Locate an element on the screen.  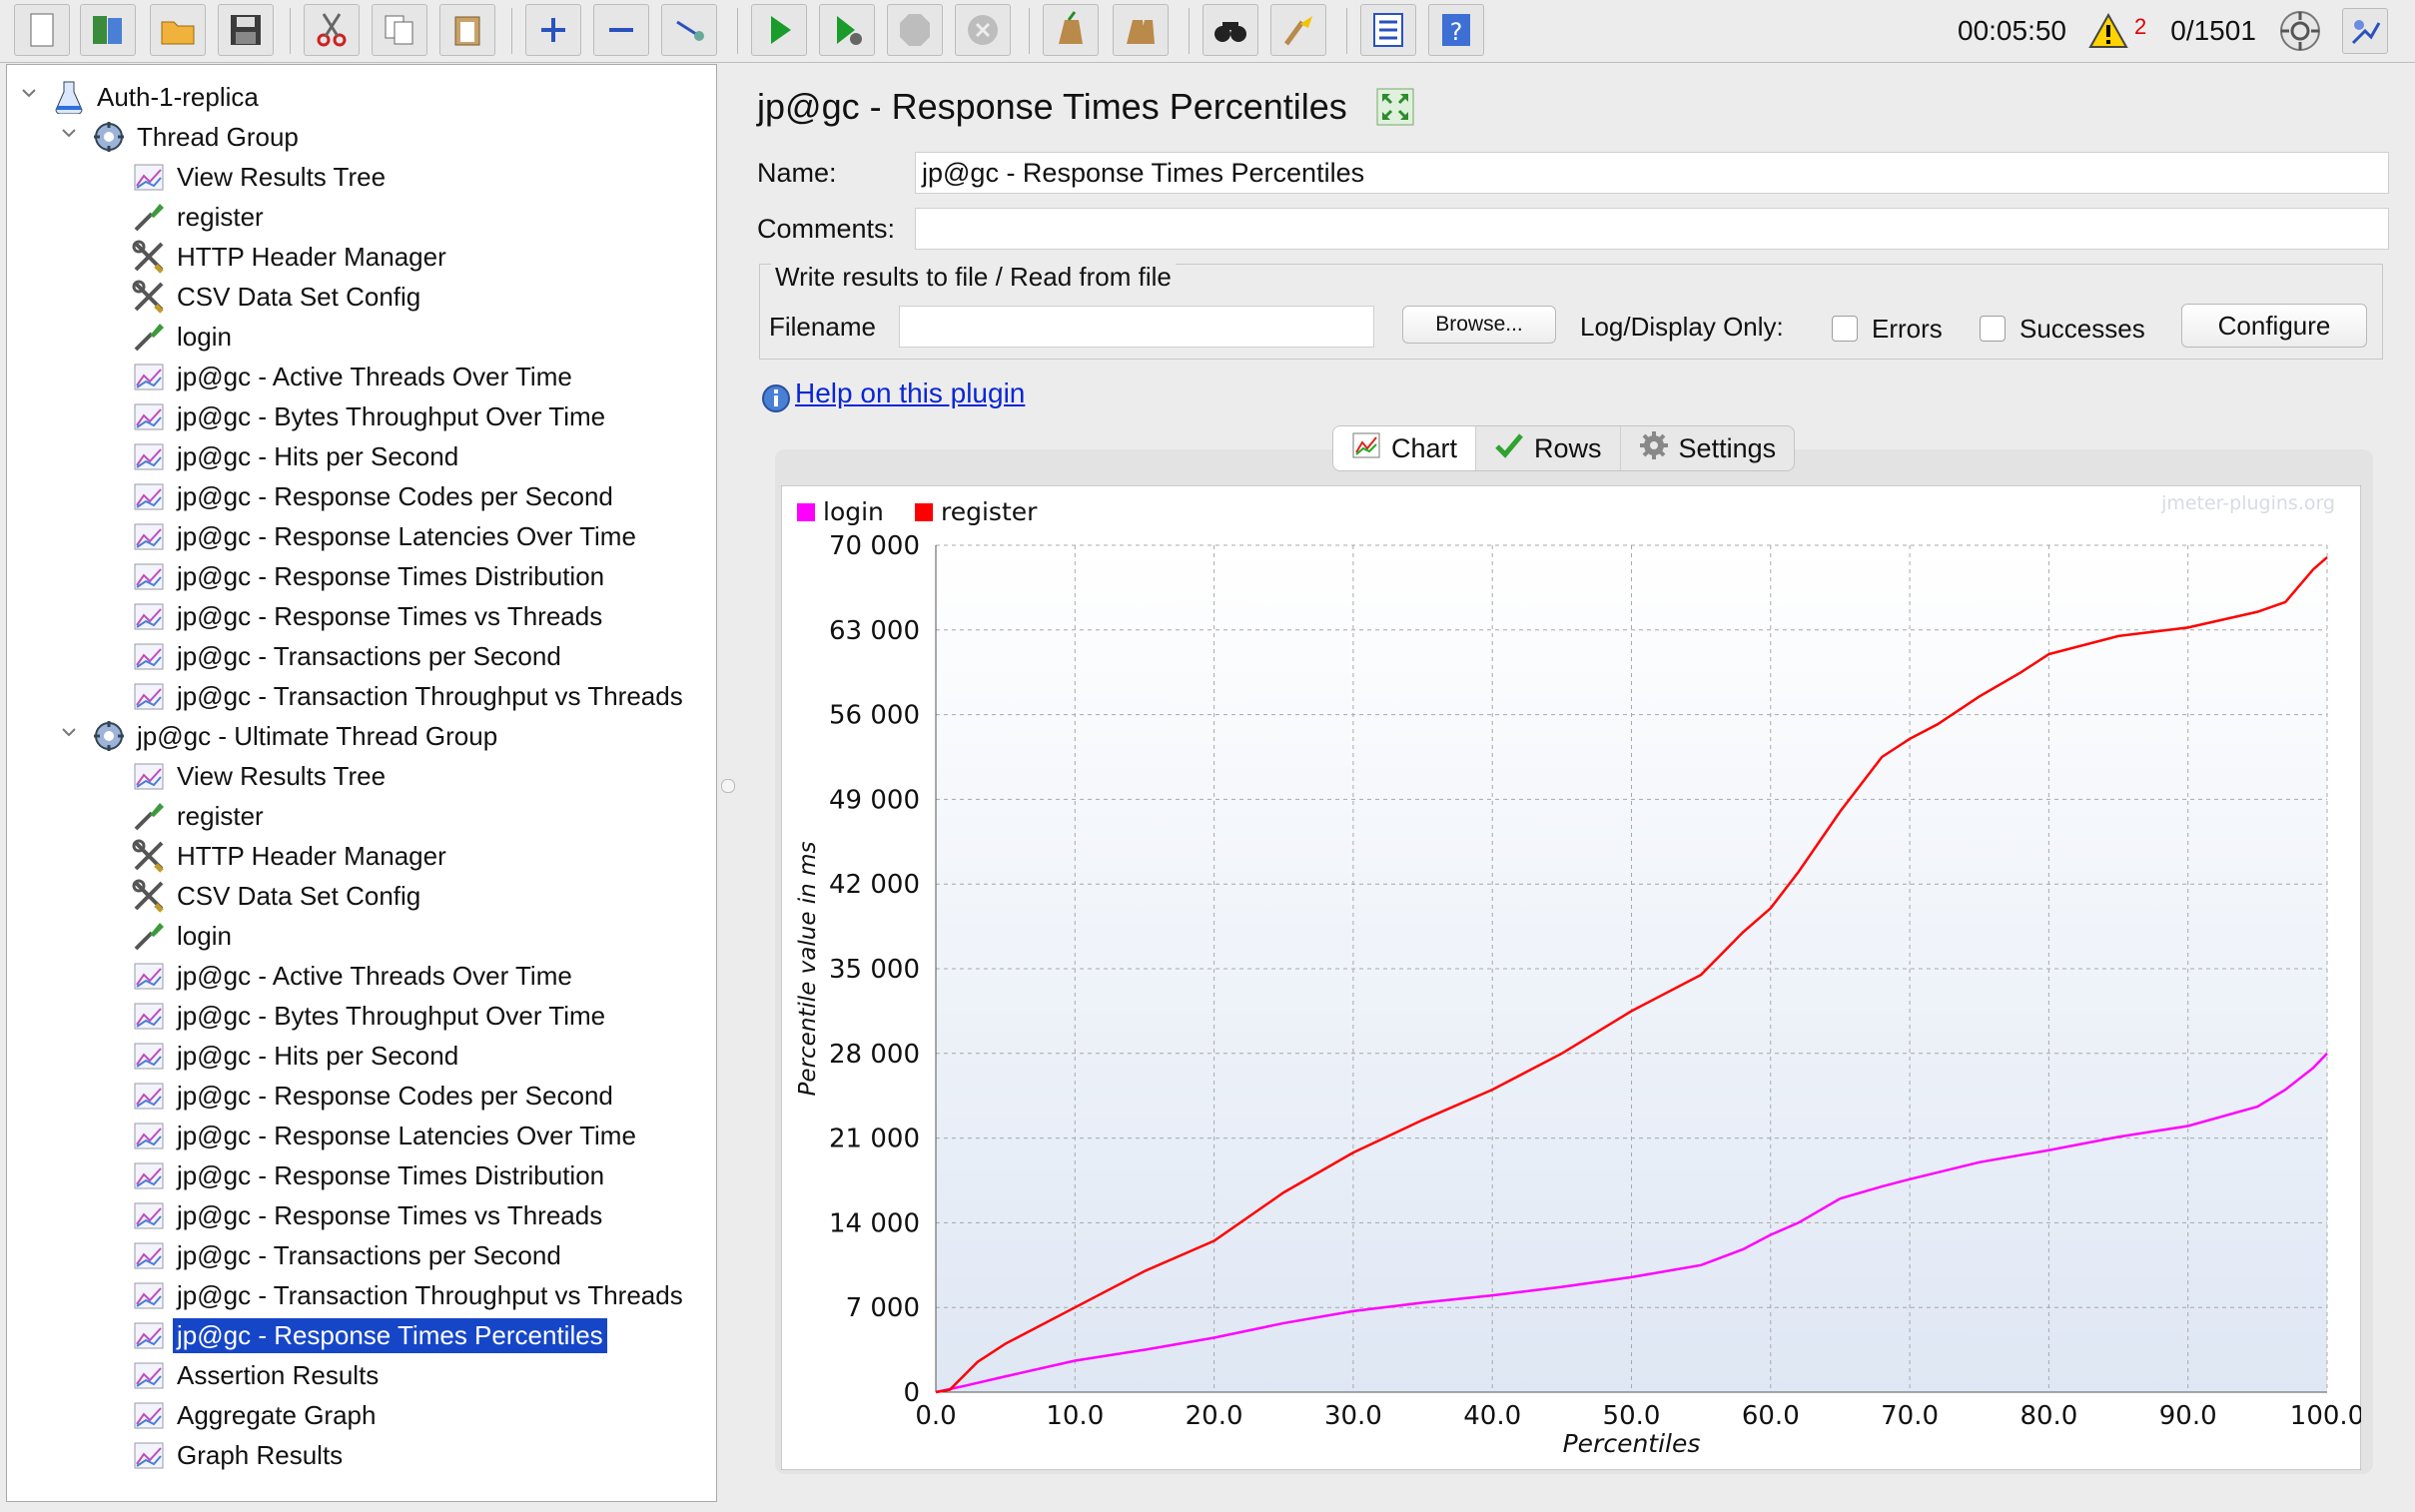
tree-node: Assertion Results is located at coordinates (255, 1375).